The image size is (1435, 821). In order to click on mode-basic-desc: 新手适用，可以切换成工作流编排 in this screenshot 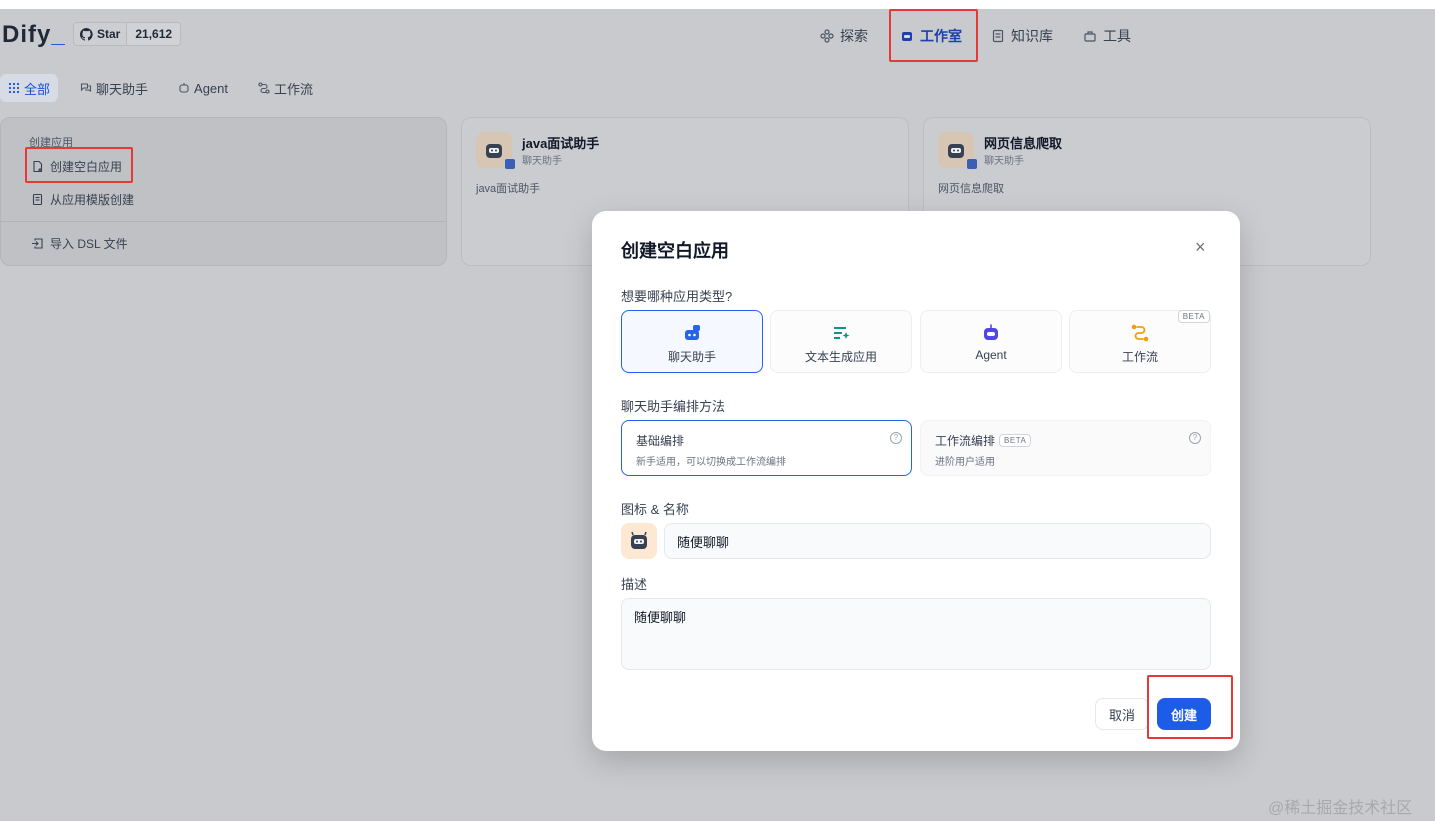, I will do `click(711, 462)`.